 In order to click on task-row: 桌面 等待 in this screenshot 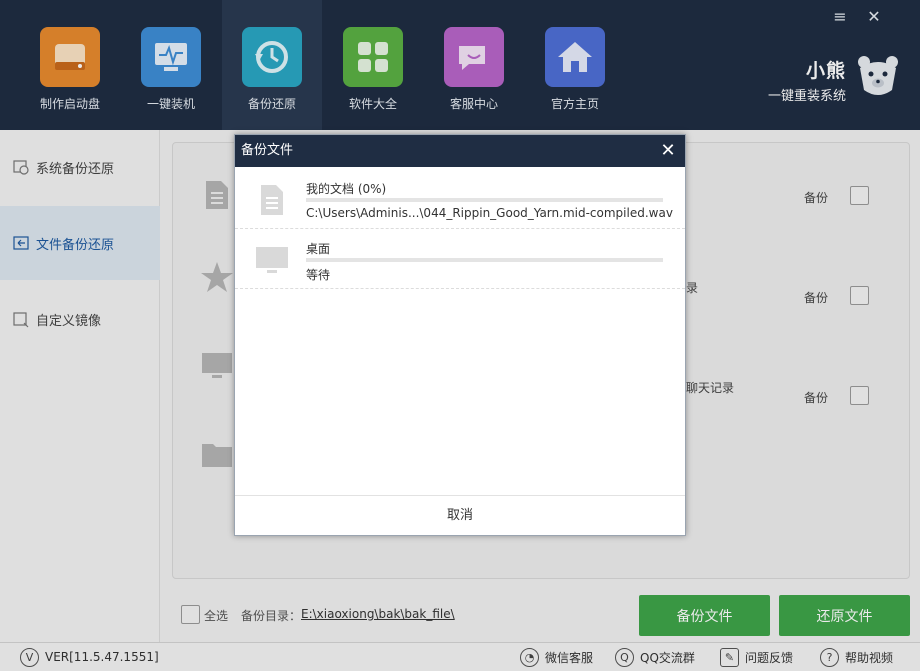, I will do `click(460, 259)`.